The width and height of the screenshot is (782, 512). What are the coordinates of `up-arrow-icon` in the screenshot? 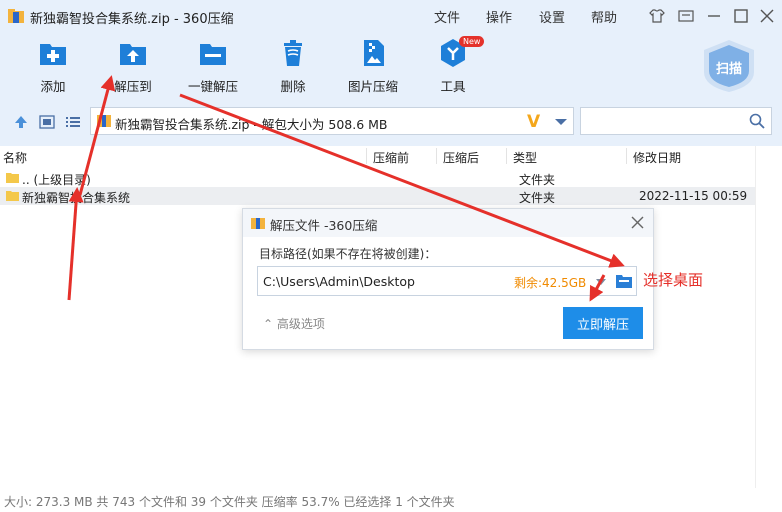 It's located at (21, 122).